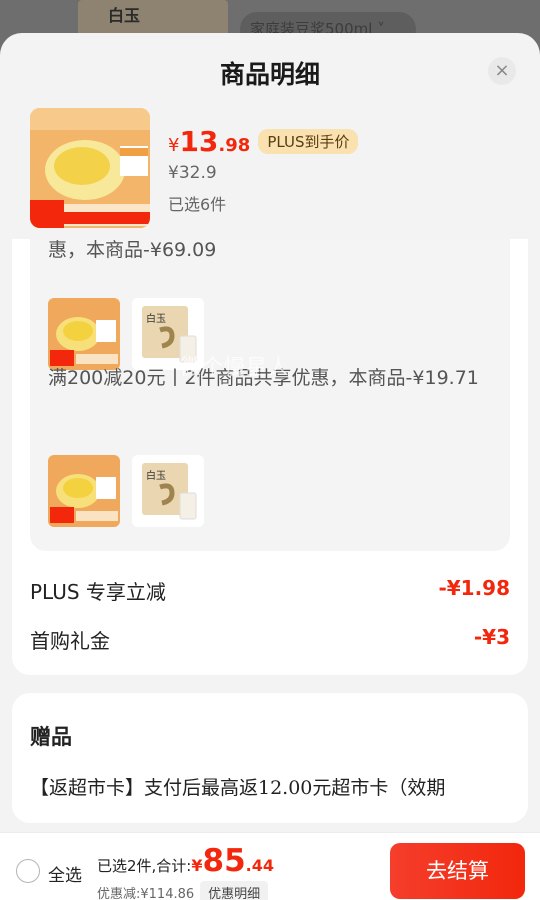 The image size is (540, 900). What do you see at coordinates (270, 640) in the screenshot?
I see `first-purchase-row: 首购礼金 -¥3` at bounding box center [270, 640].